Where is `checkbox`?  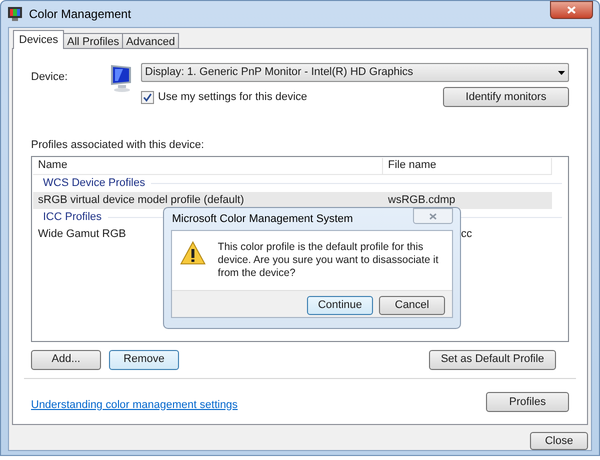 checkbox is located at coordinates (147, 97).